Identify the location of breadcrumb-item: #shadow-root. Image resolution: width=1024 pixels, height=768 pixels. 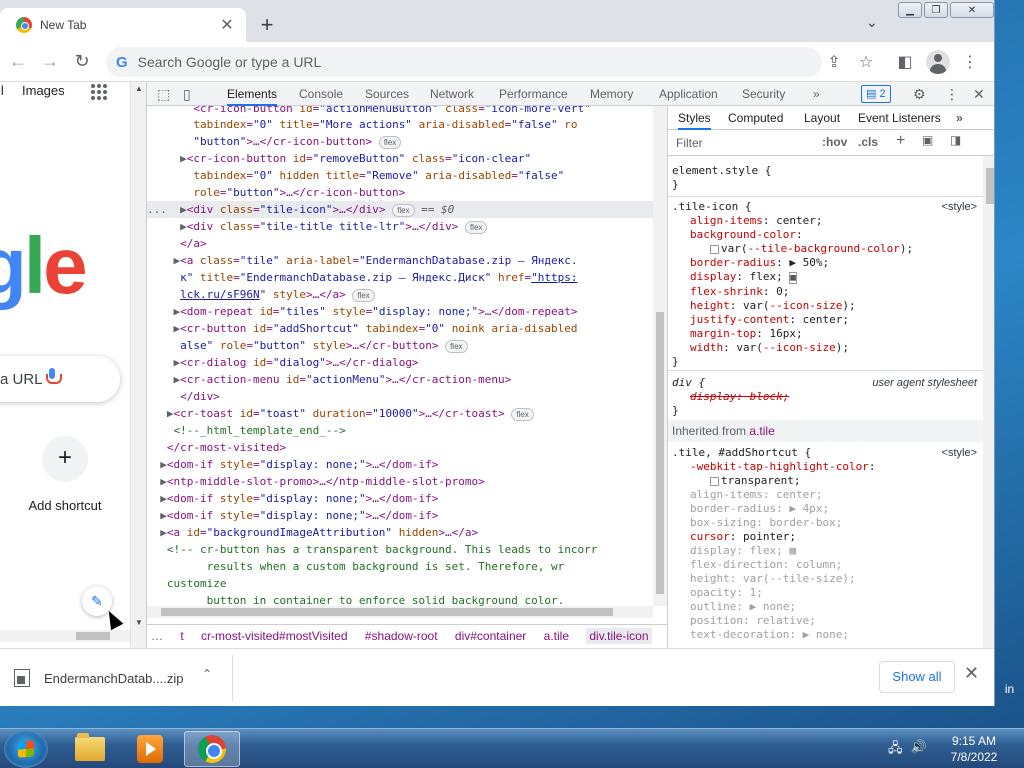
(401, 636).